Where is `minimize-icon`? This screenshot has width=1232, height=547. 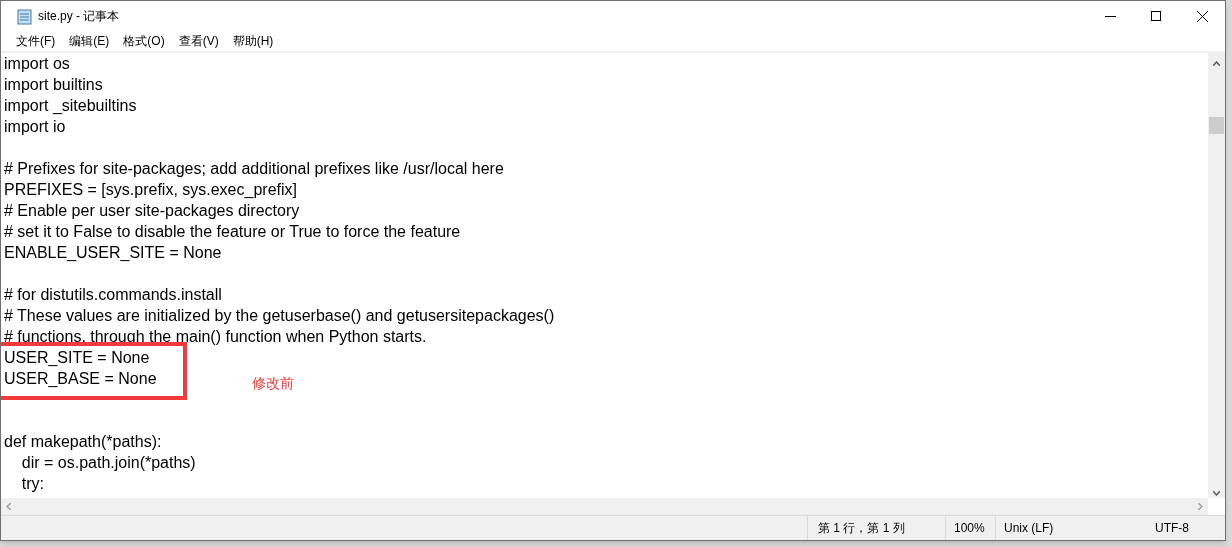
minimize-icon is located at coordinates (1110, 16).